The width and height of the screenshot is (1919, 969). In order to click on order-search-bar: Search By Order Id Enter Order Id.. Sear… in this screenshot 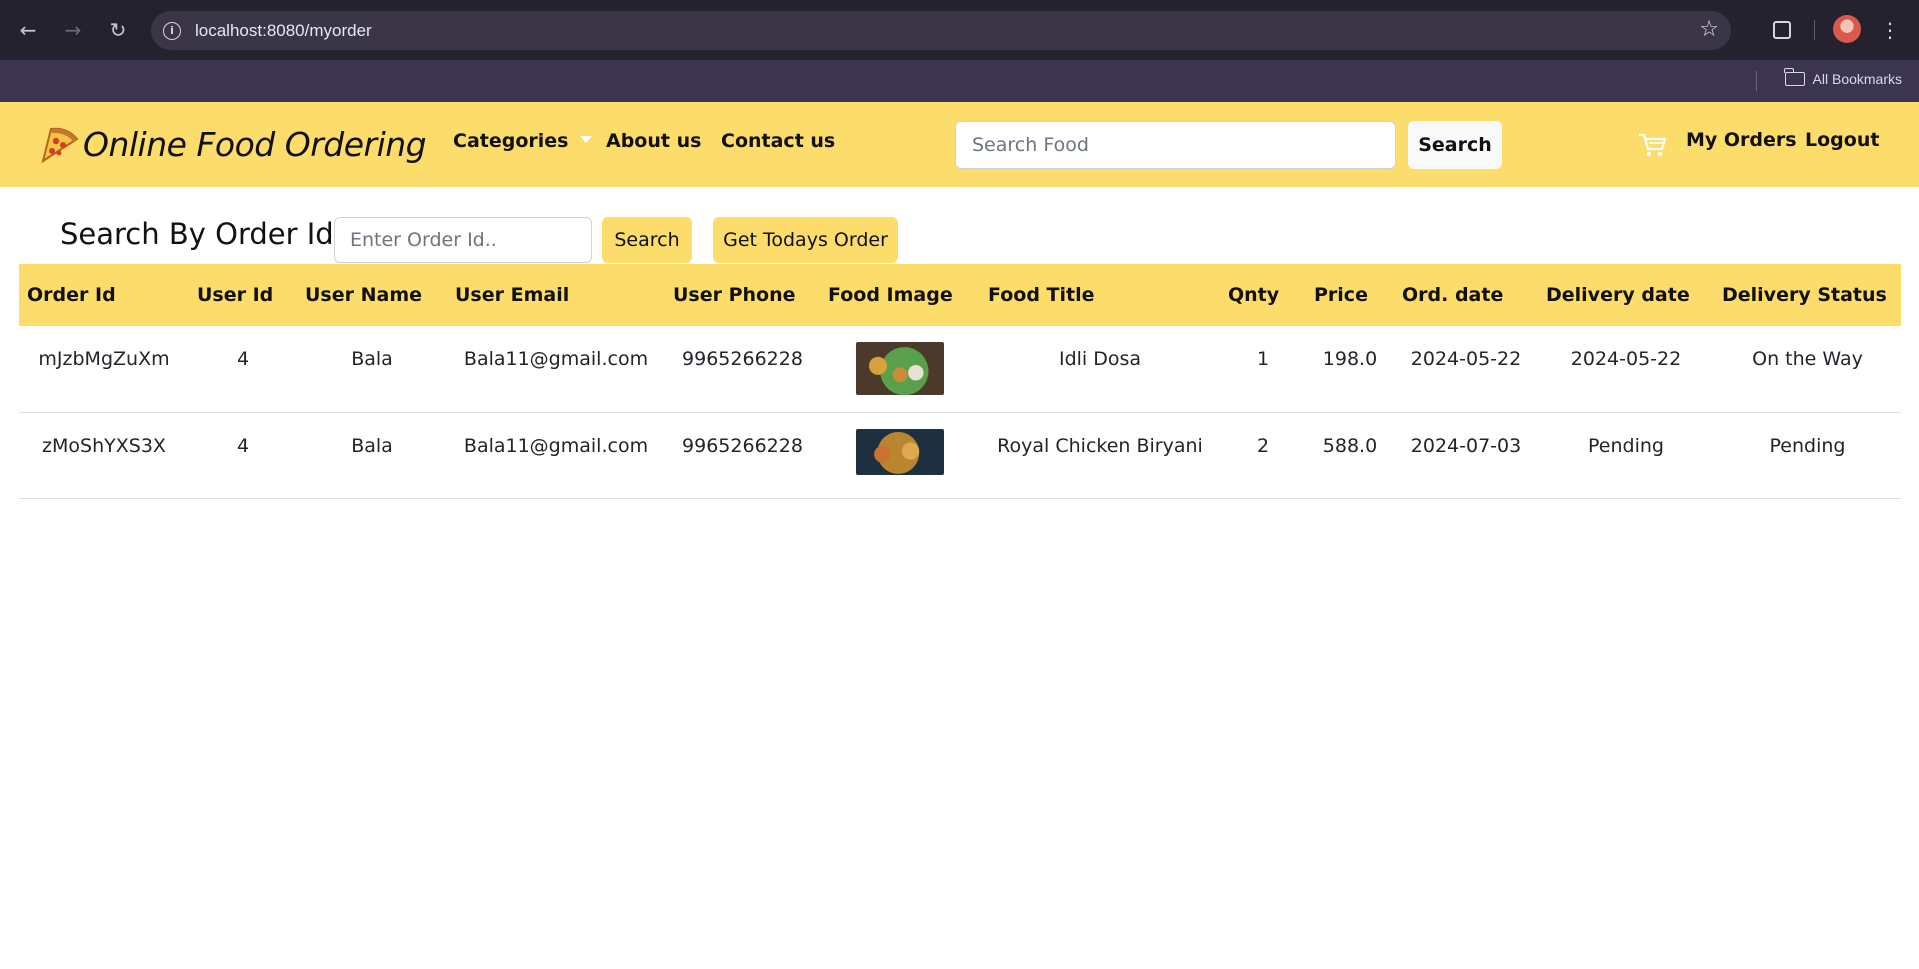, I will do `click(959, 240)`.